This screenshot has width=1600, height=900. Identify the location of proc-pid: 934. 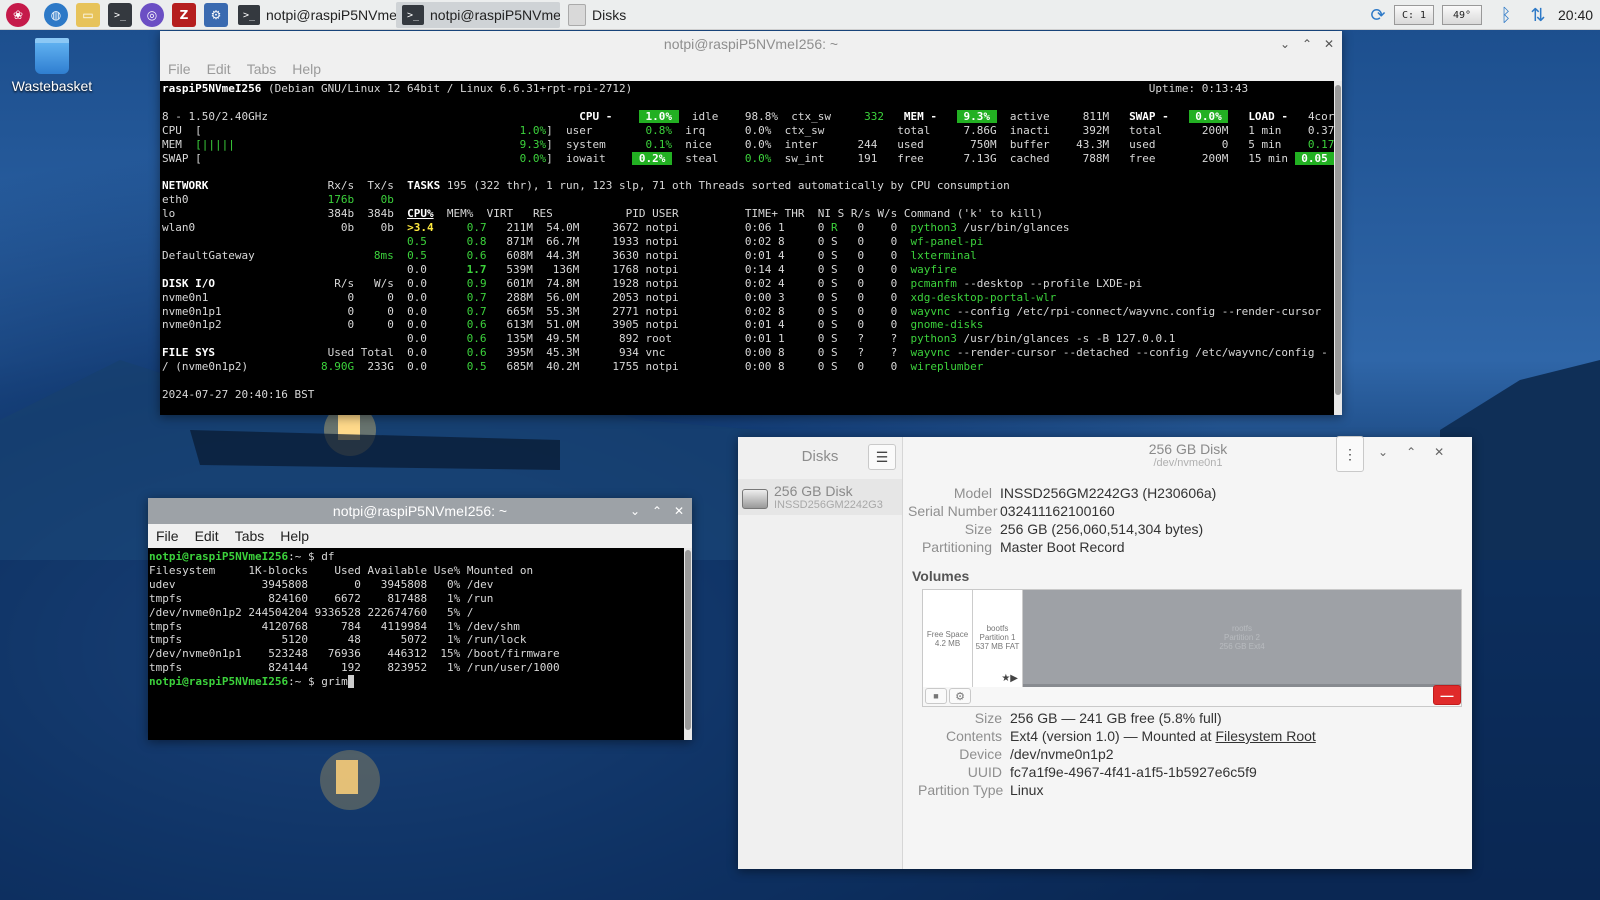
(612, 353).